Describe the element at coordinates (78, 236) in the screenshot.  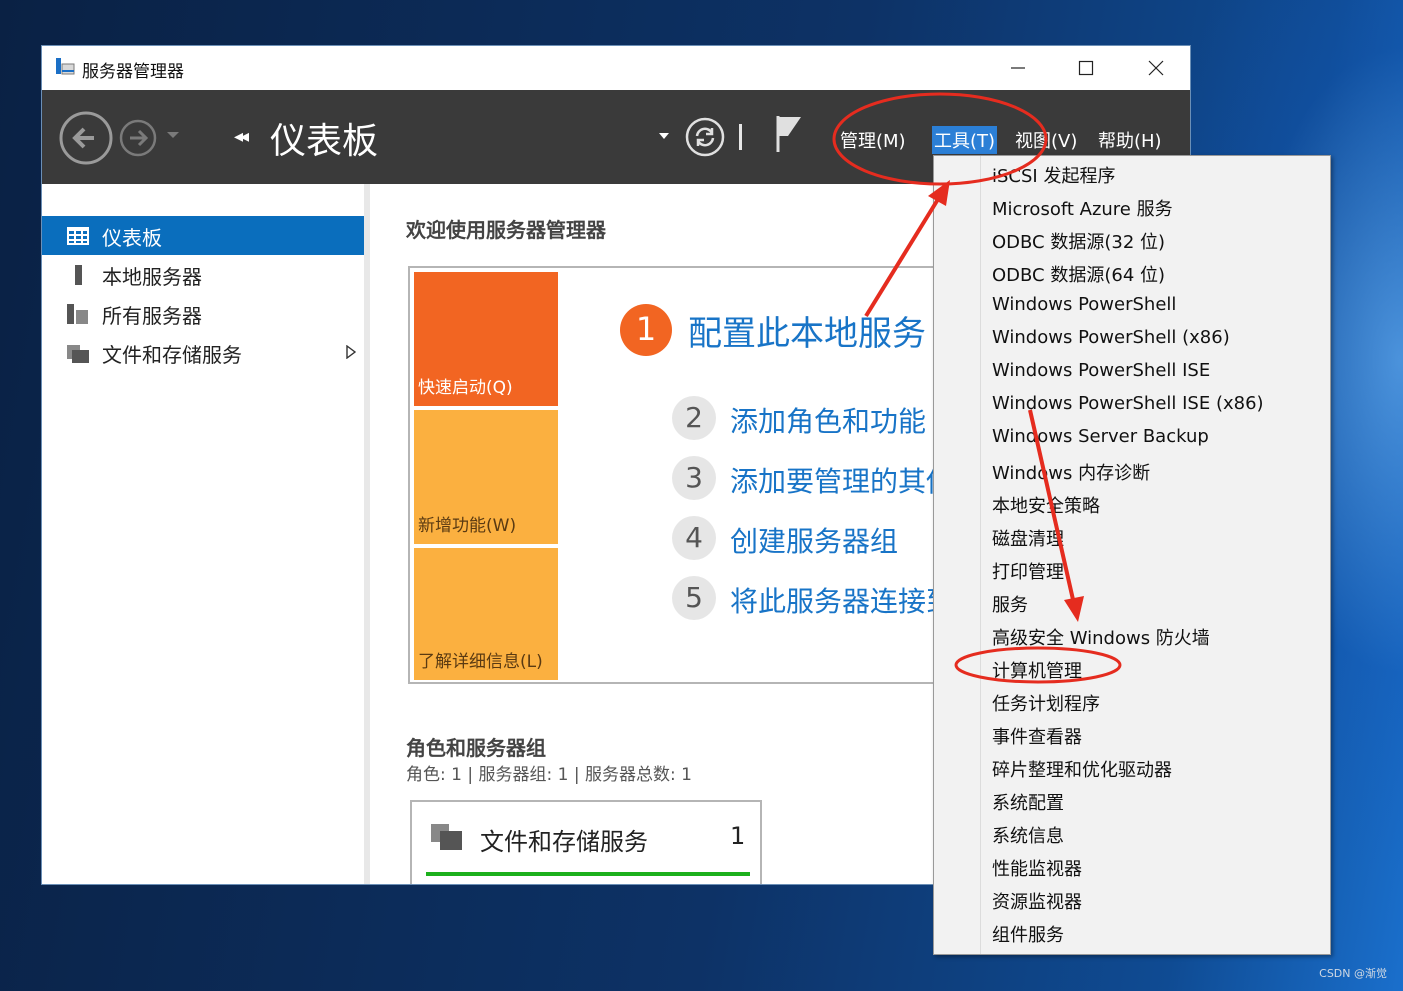
I see `dashboard-icon` at that location.